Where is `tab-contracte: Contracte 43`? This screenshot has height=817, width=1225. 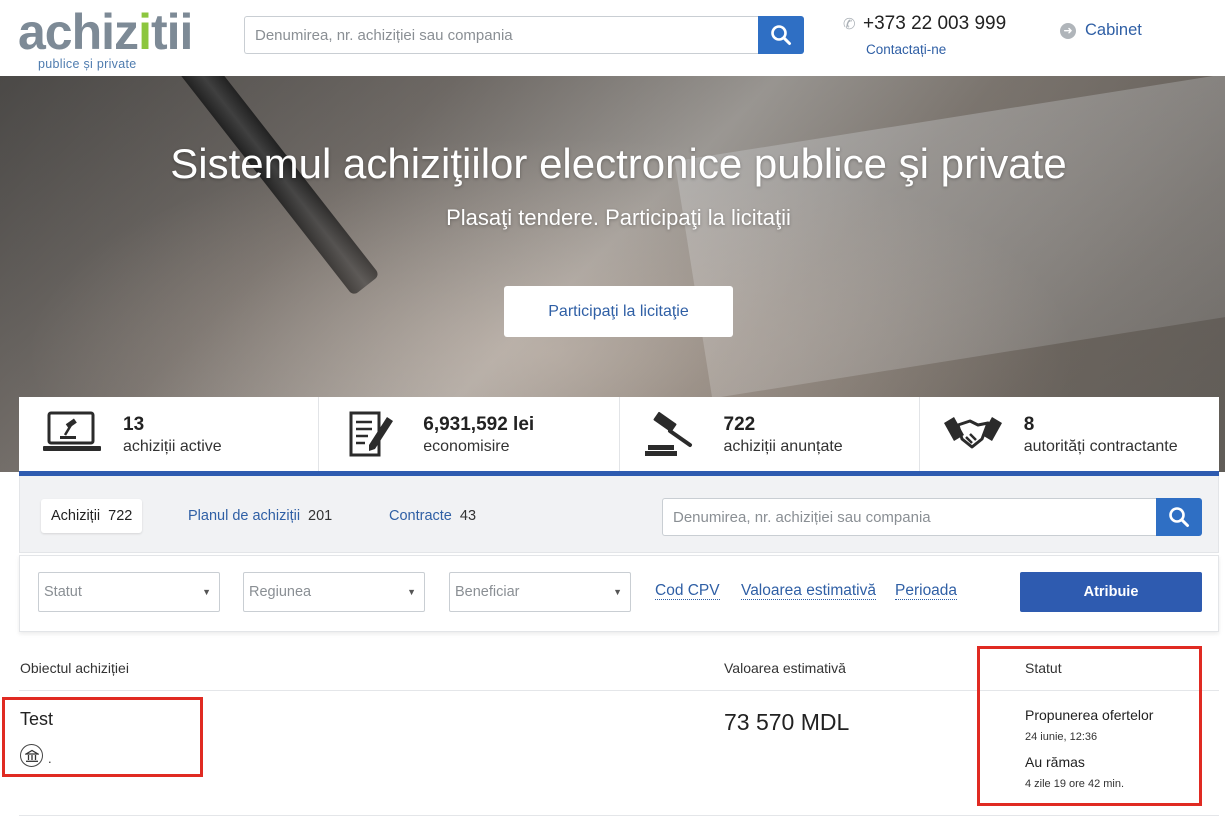
tab-contracte: Contracte 43 is located at coordinates (432, 516).